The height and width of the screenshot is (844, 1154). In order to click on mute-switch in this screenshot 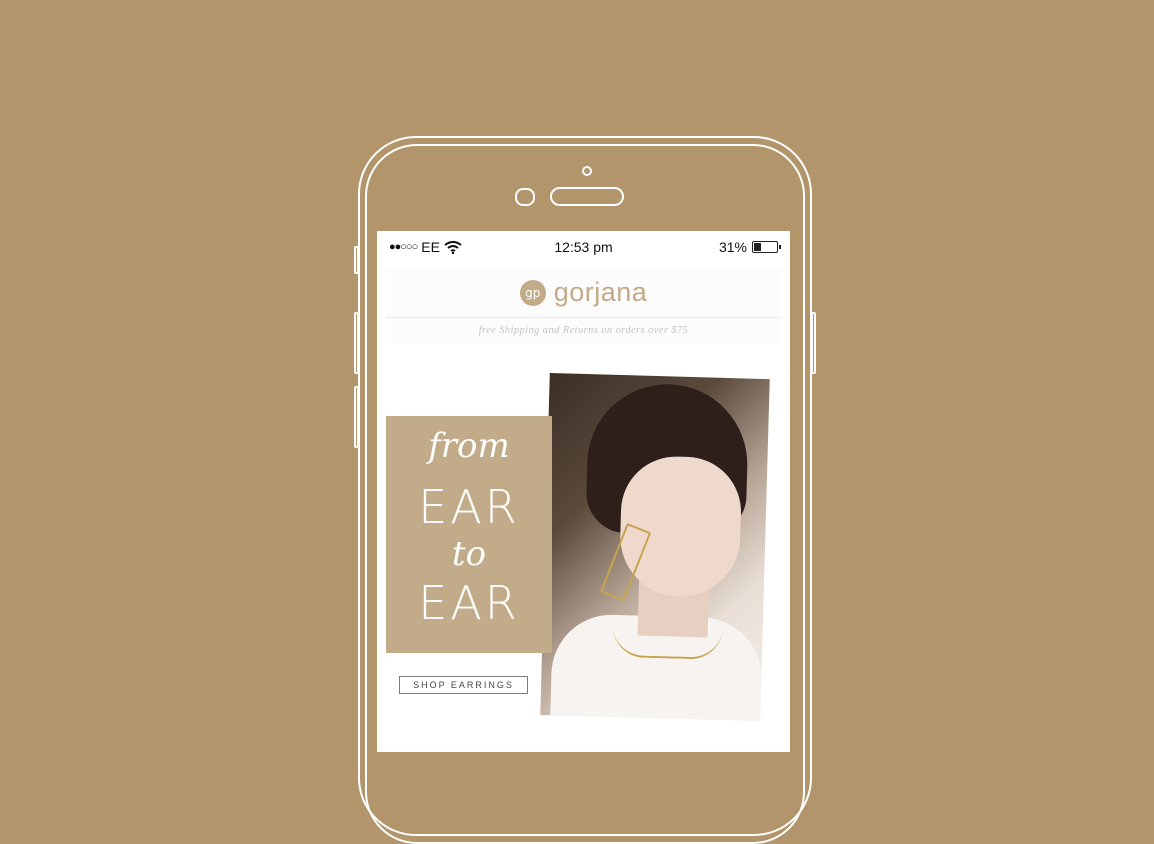, I will do `click(356, 260)`.